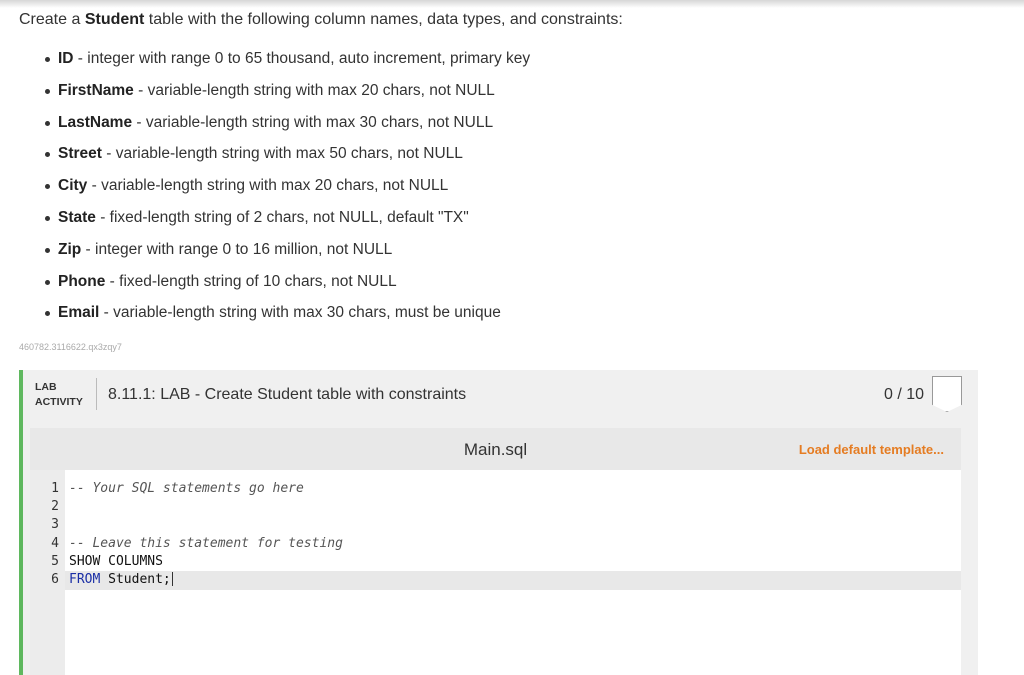 The image size is (1024, 675). Describe the element at coordinates (515, 489) in the screenshot. I see `code-line: -- Your SQL statements go here` at that location.